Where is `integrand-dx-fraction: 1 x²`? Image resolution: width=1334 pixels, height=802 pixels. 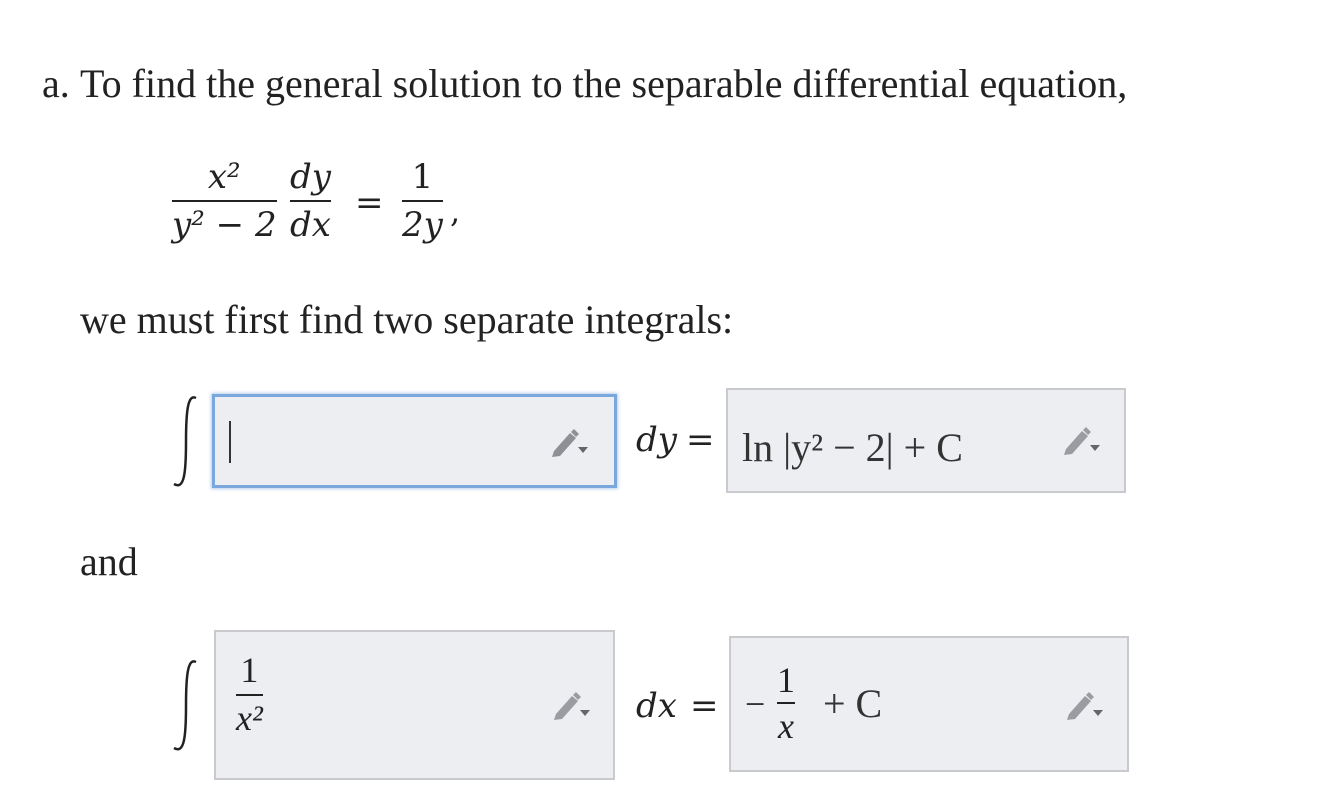 integrand-dx-fraction: 1 x² is located at coordinates (249, 694).